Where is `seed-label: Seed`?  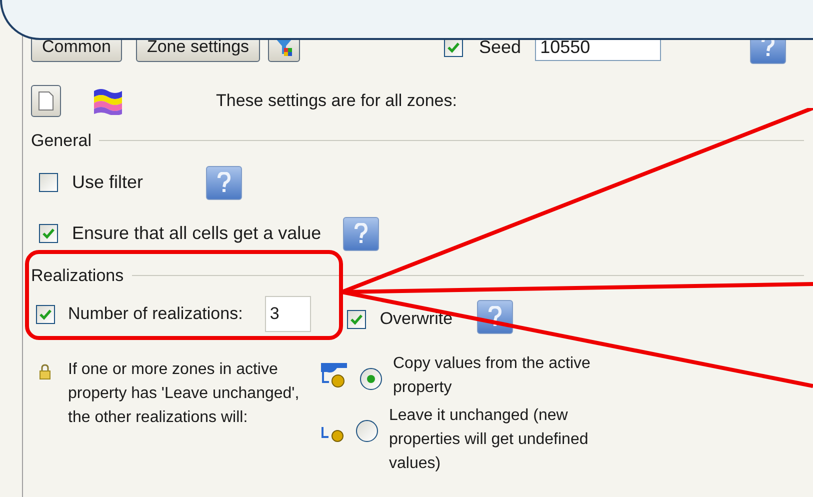 seed-label: Seed is located at coordinates (500, 47).